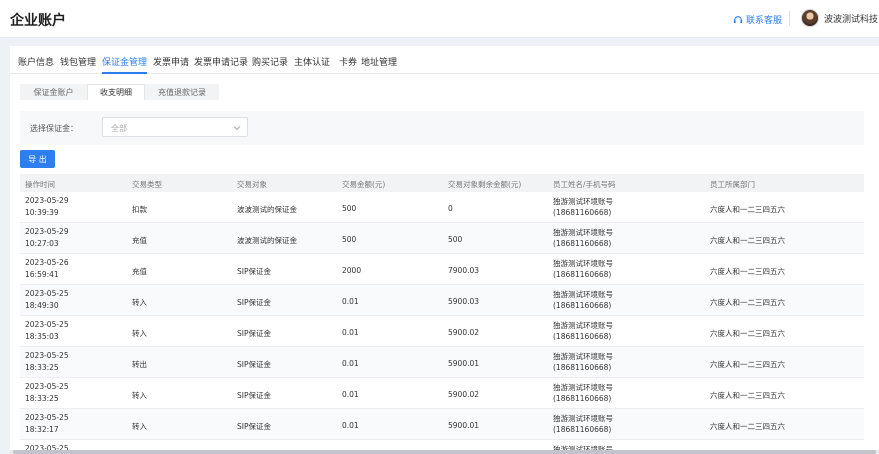 This screenshot has width=879, height=454. Describe the element at coordinates (175, 127) in the screenshot. I see `deposit-select: 全部` at that location.